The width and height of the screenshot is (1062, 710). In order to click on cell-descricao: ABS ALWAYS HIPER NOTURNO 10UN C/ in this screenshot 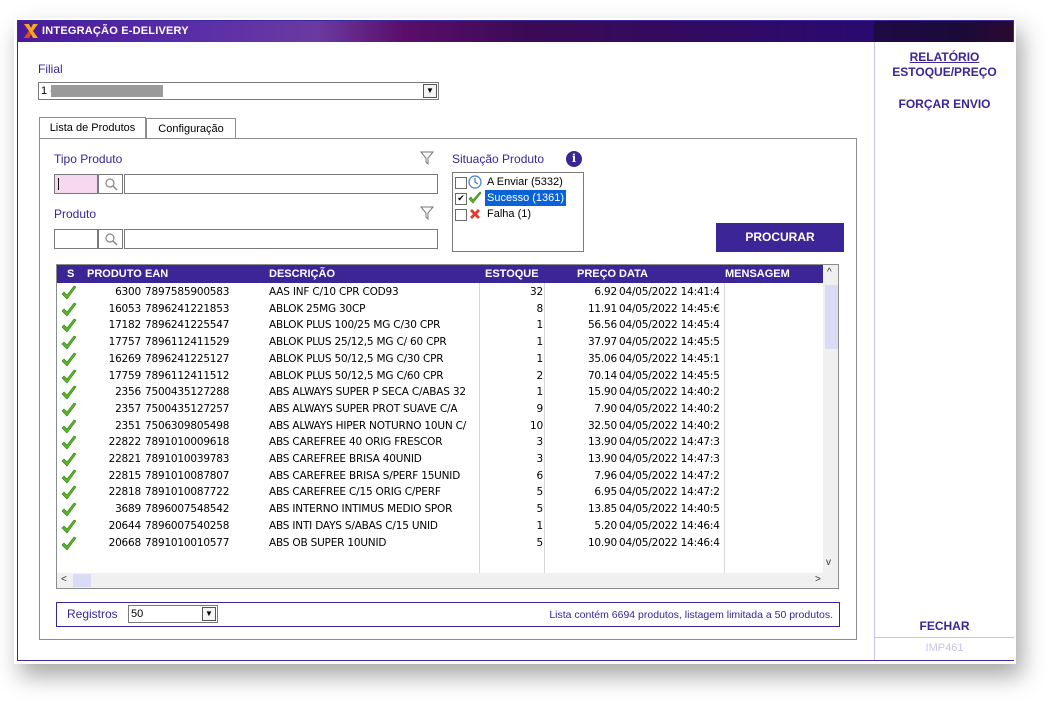, I will do `click(368, 425)`.